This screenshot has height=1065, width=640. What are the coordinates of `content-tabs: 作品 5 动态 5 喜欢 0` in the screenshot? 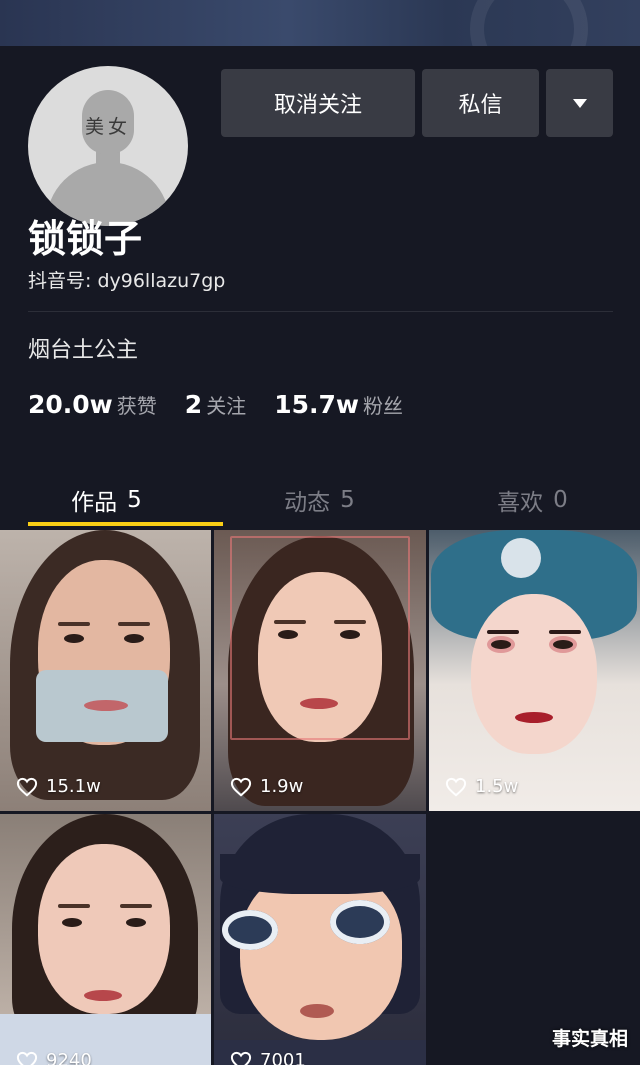 It's located at (320, 500).